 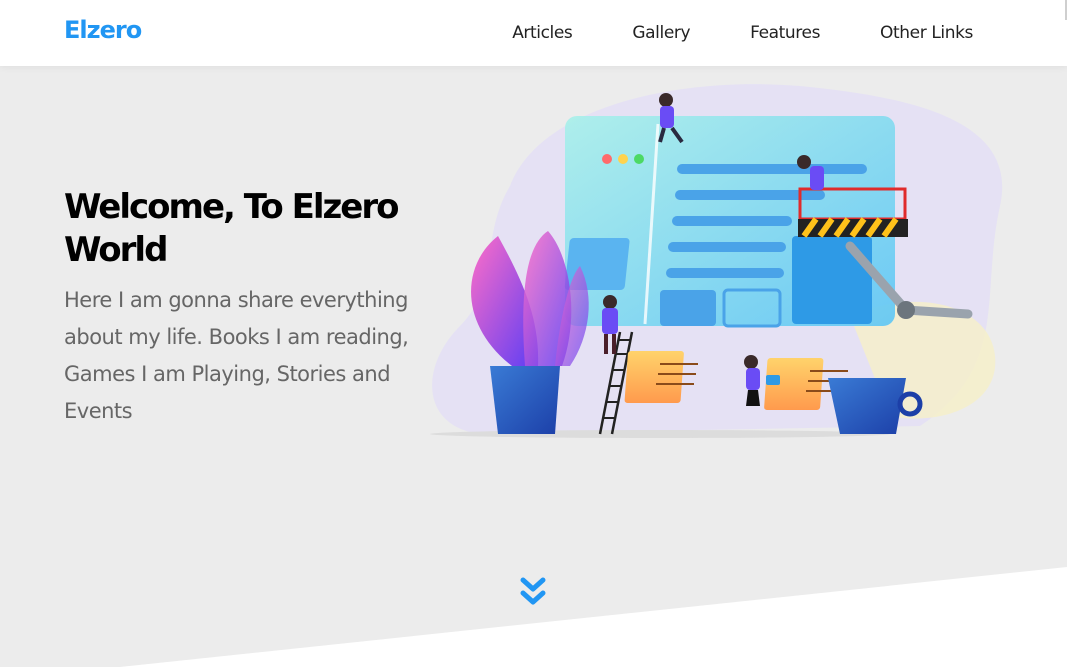 What do you see at coordinates (785, 33) in the screenshot?
I see `nav-link-features: Features` at bounding box center [785, 33].